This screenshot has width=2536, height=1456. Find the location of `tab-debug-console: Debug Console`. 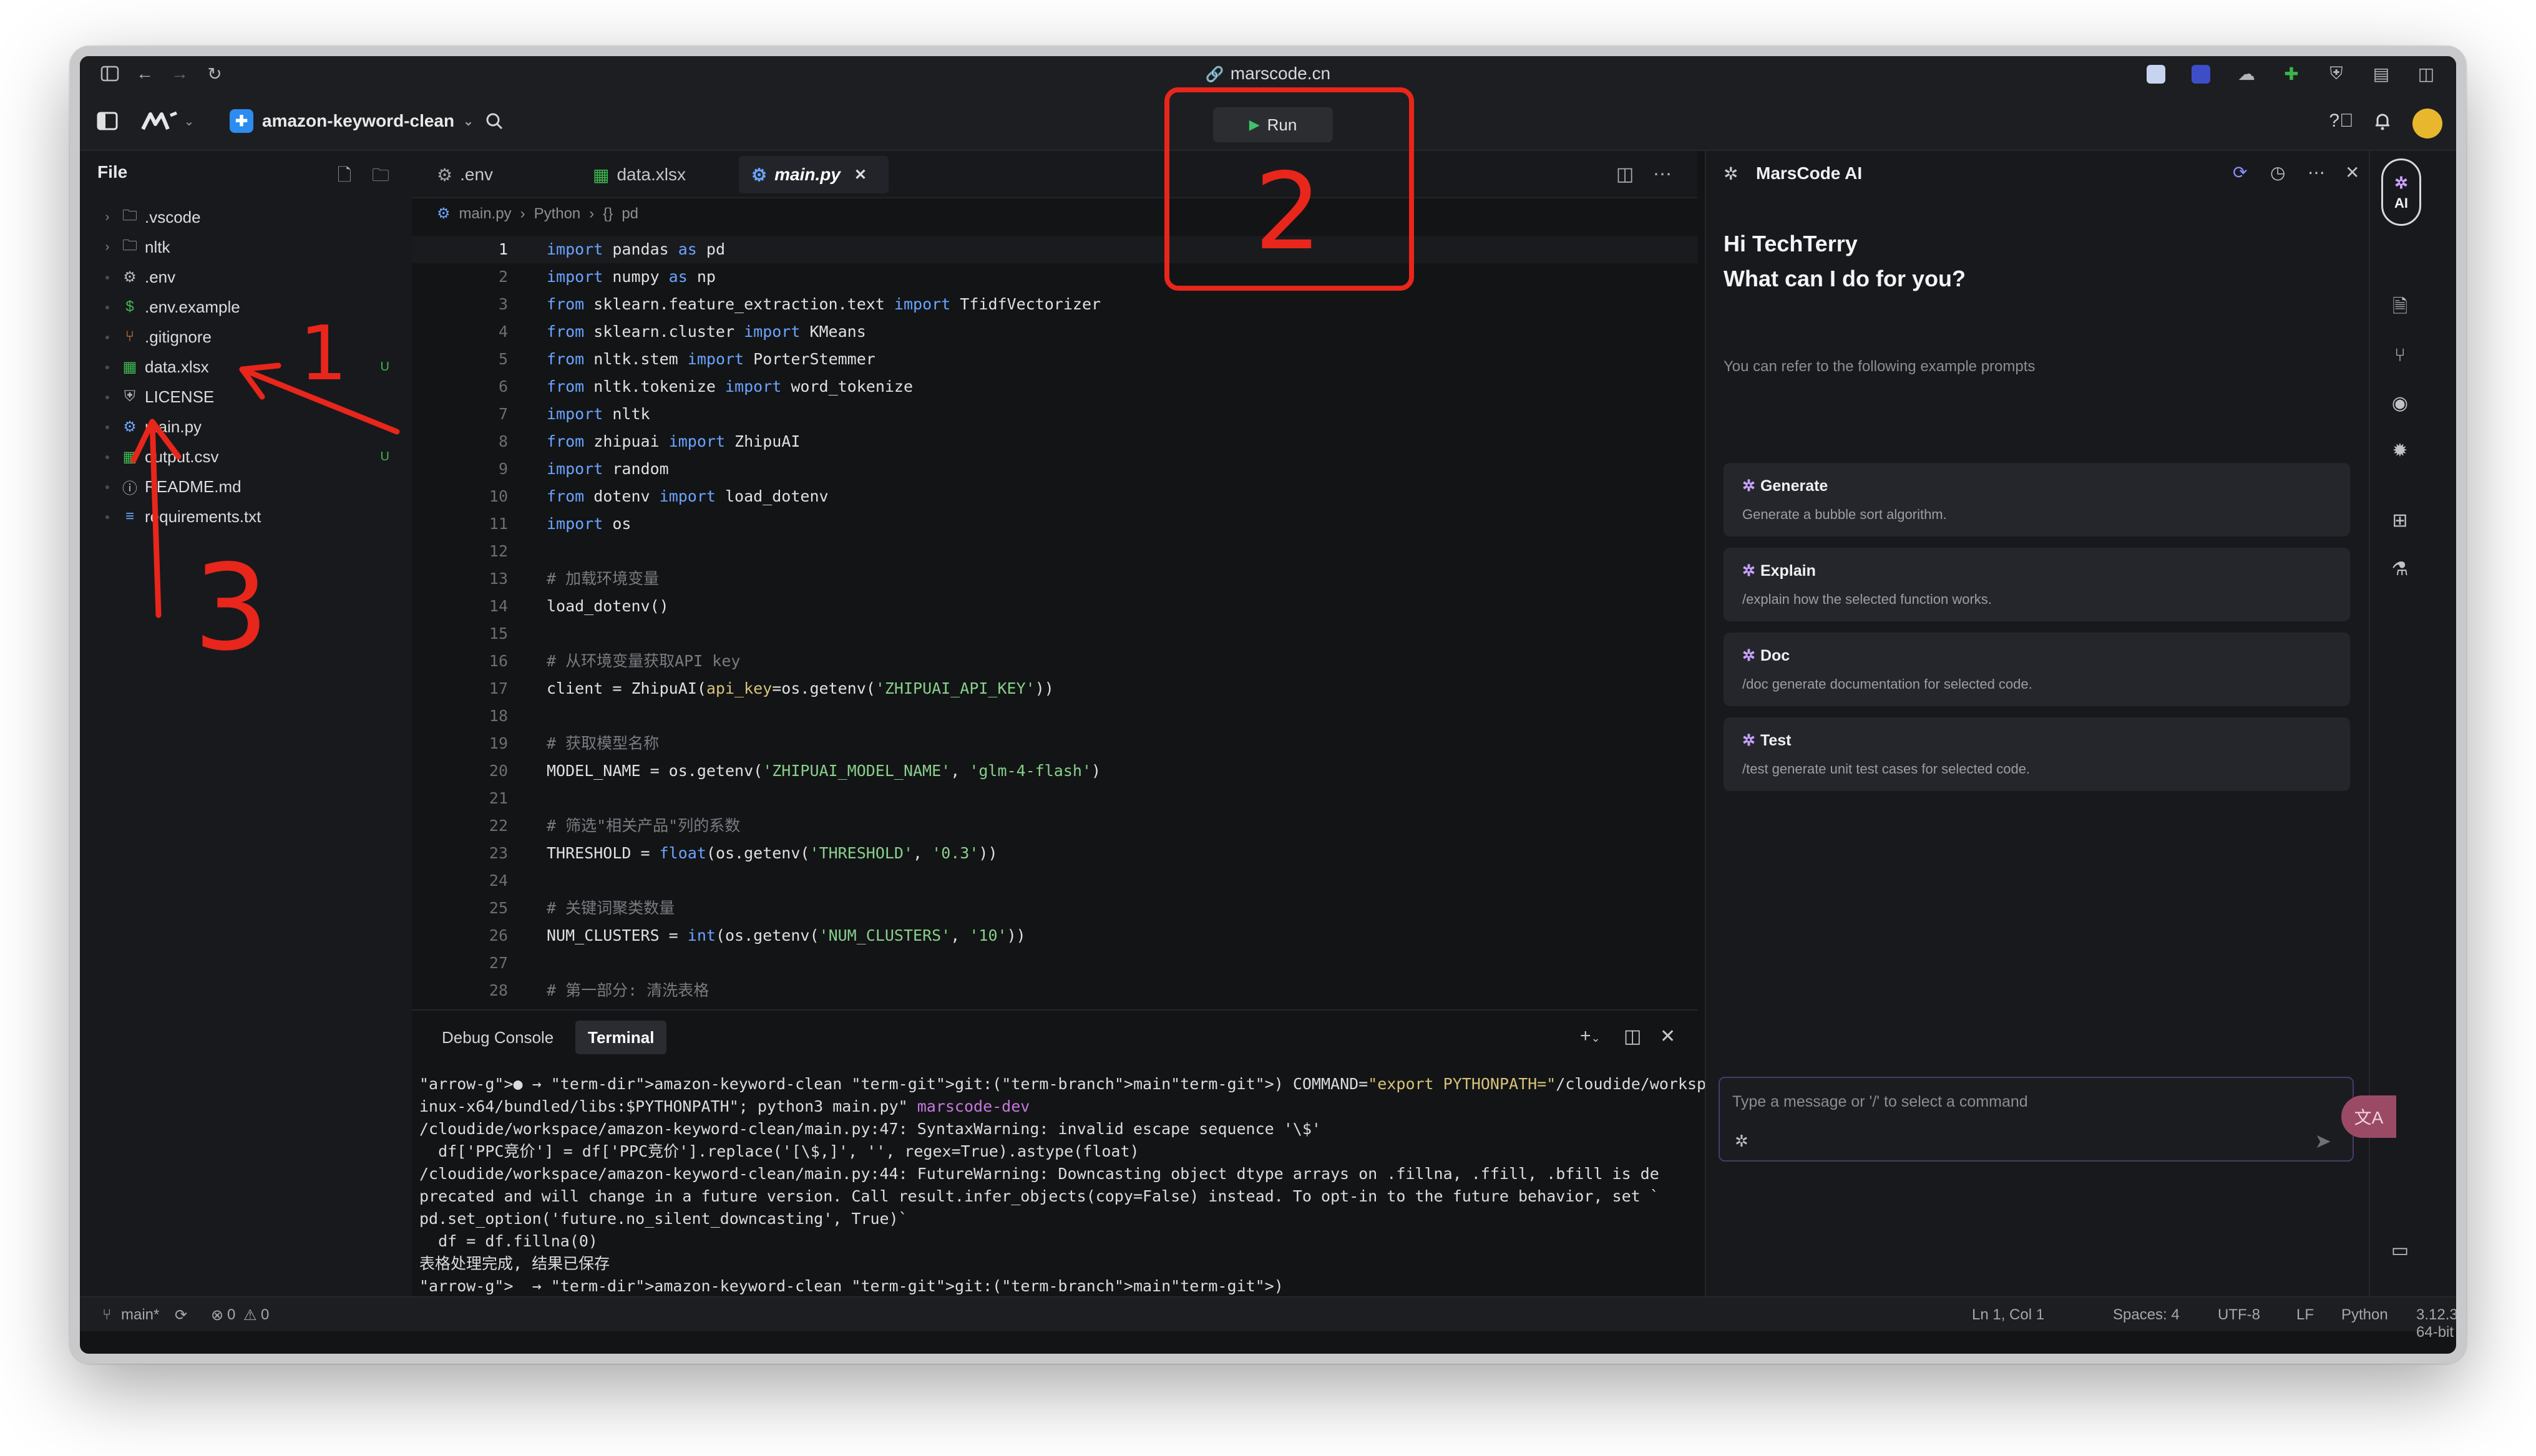

tab-debug-console: Debug Console is located at coordinates (497, 1037).